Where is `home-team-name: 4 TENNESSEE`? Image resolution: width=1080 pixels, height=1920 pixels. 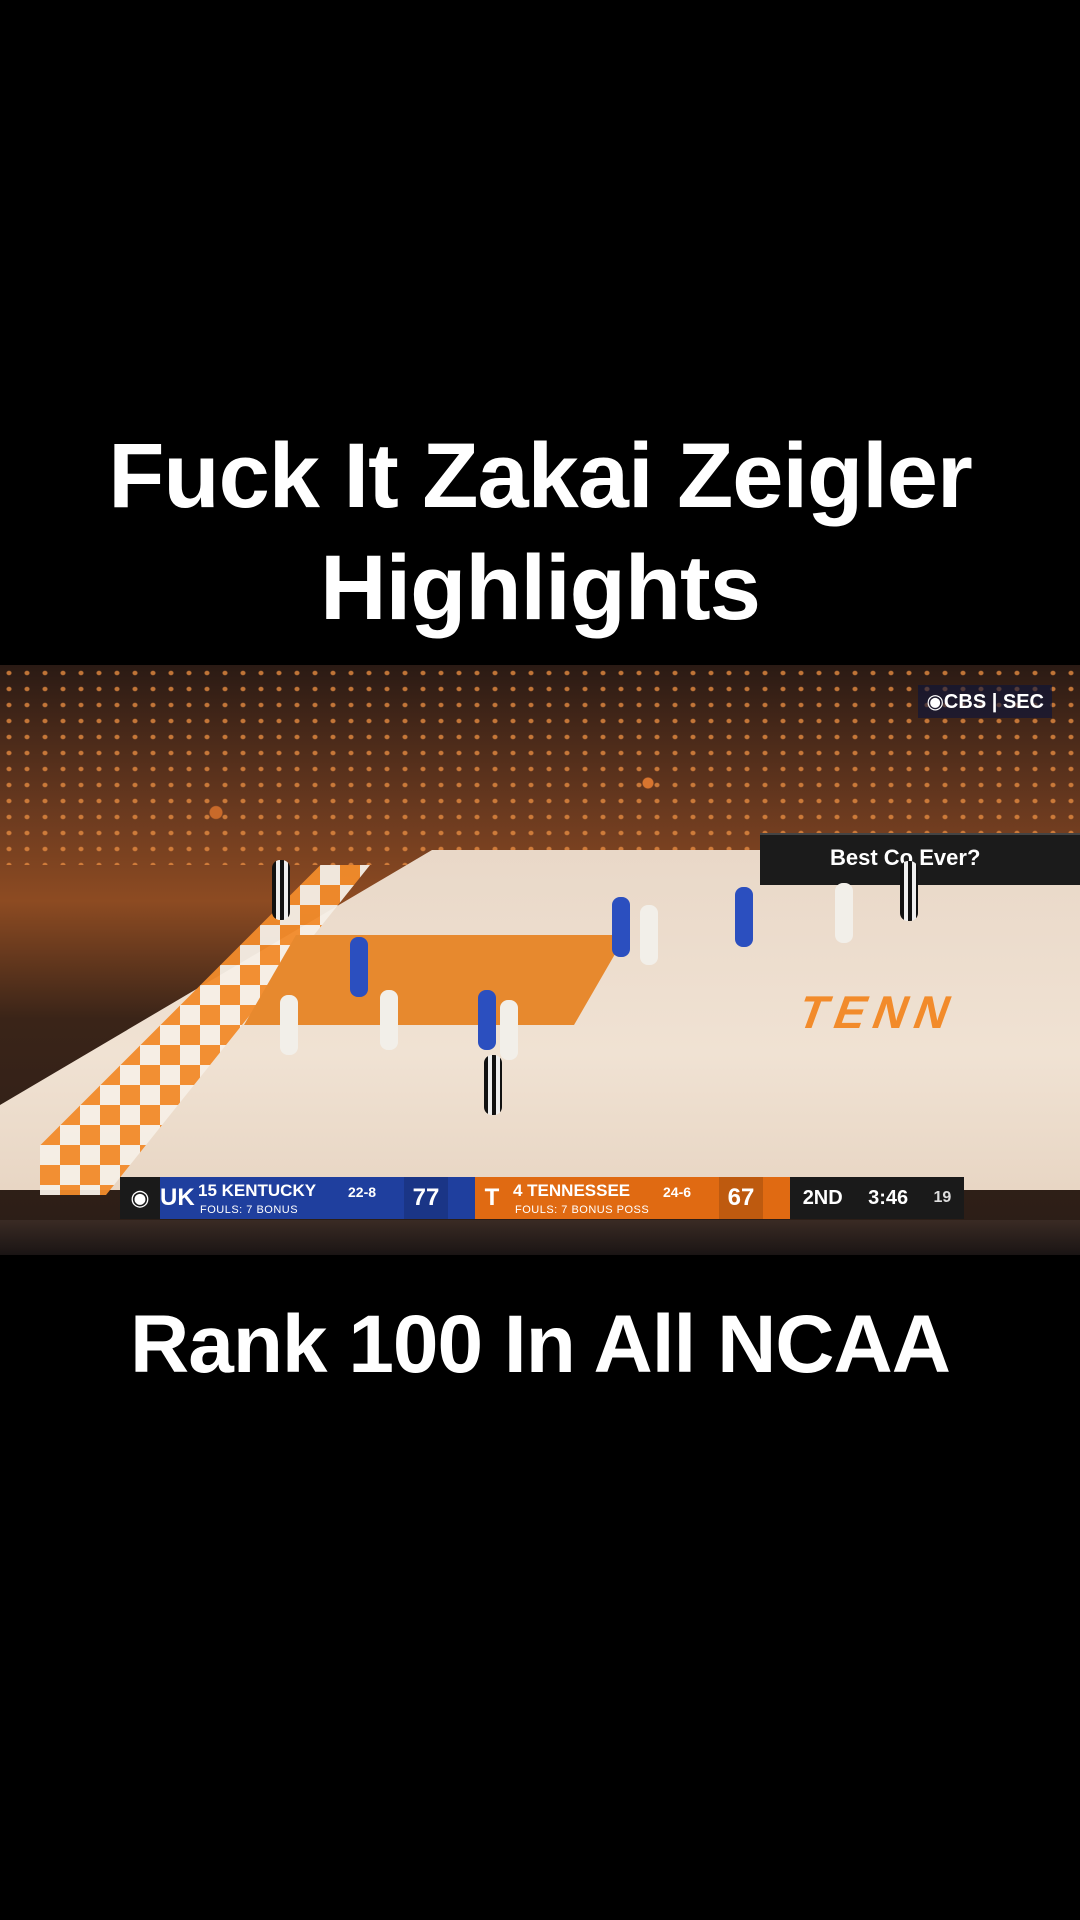 home-team-name: 4 TENNESSEE is located at coordinates (572, 1190).